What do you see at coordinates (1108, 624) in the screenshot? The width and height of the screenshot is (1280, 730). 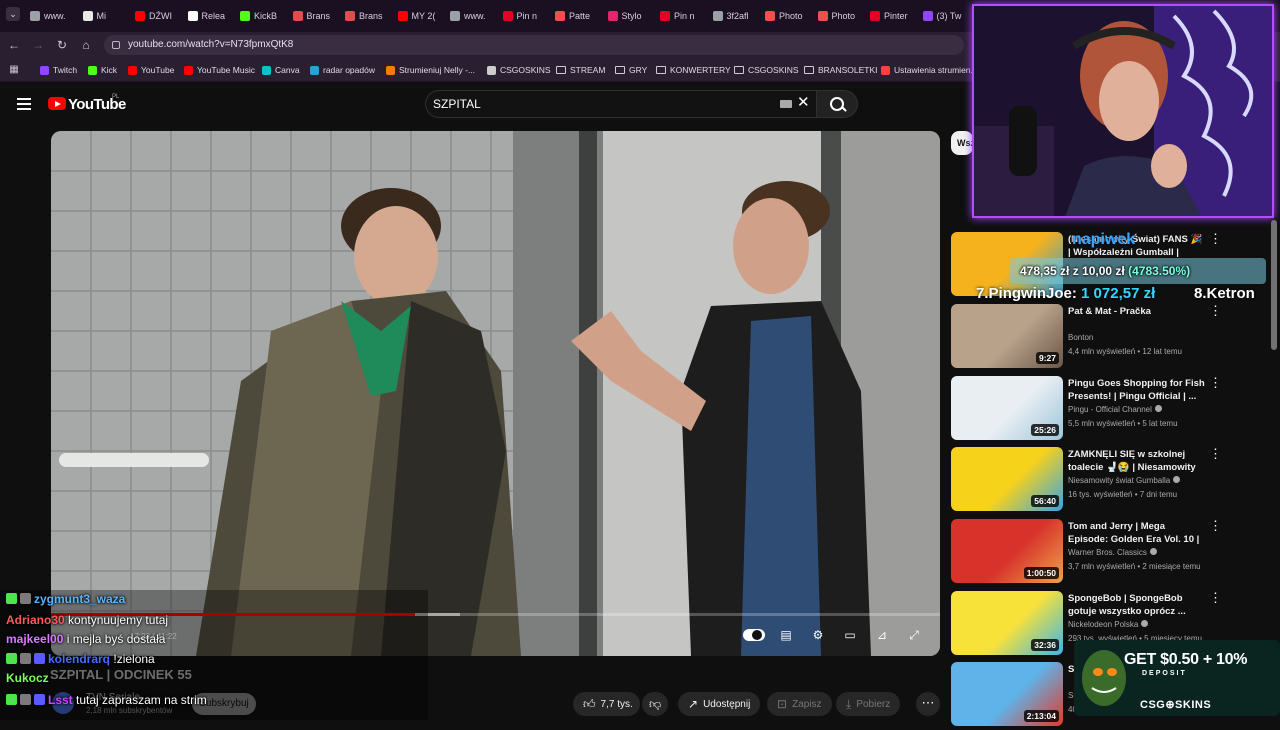 I see `recommended-channel: Nickelodeon Polska` at bounding box center [1108, 624].